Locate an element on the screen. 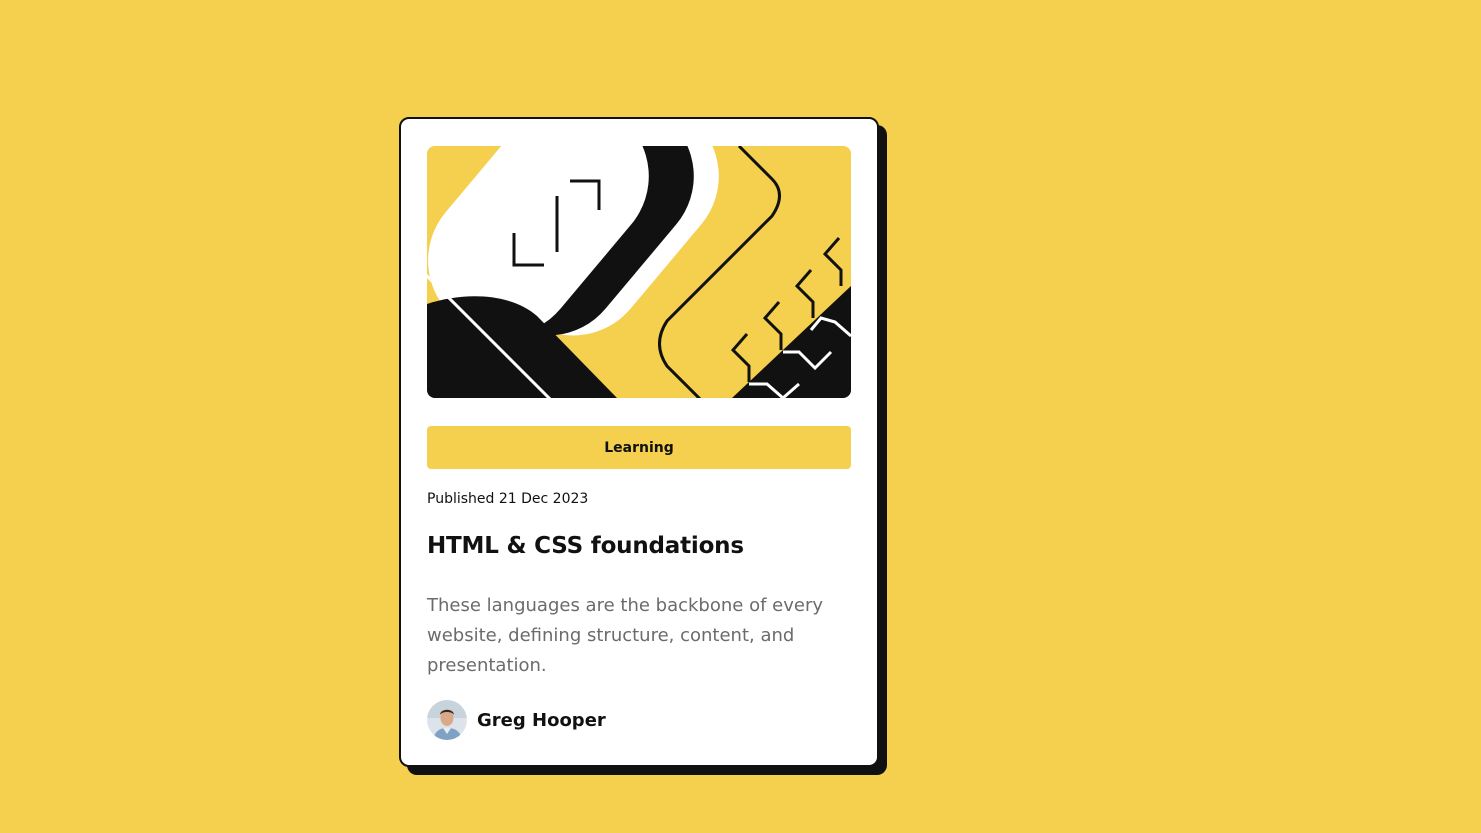 This screenshot has height=833, width=1481. category-tag: Learning is located at coordinates (639, 447).